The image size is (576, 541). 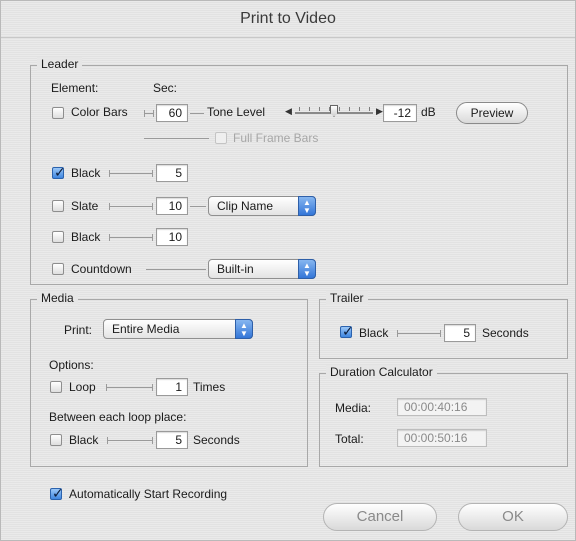 What do you see at coordinates (347, 298) in the screenshot?
I see `trailer-group-title: Trailer` at bounding box center [347, 298].